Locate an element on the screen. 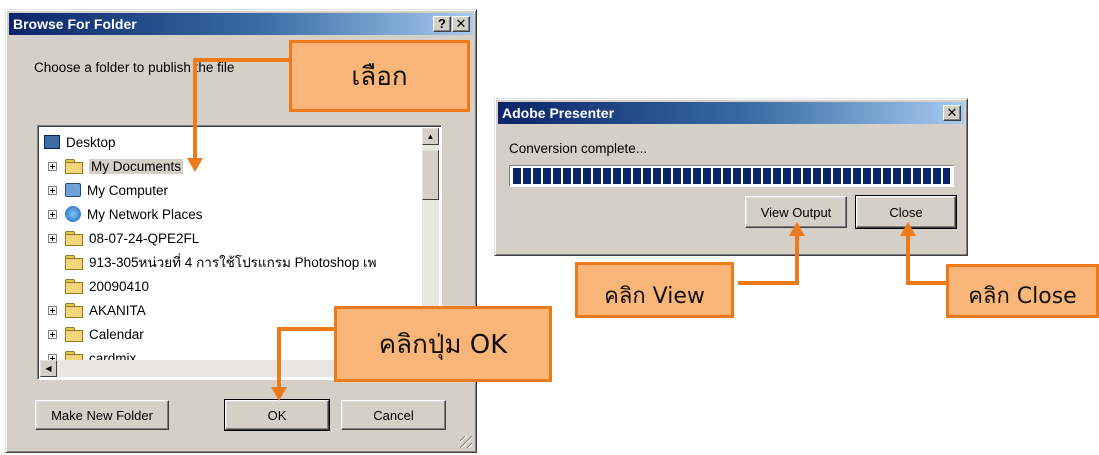 Image resolution: width=1099 pixels, height=455 pixels. resize-grip-icon is located at coordinates (466, 442).